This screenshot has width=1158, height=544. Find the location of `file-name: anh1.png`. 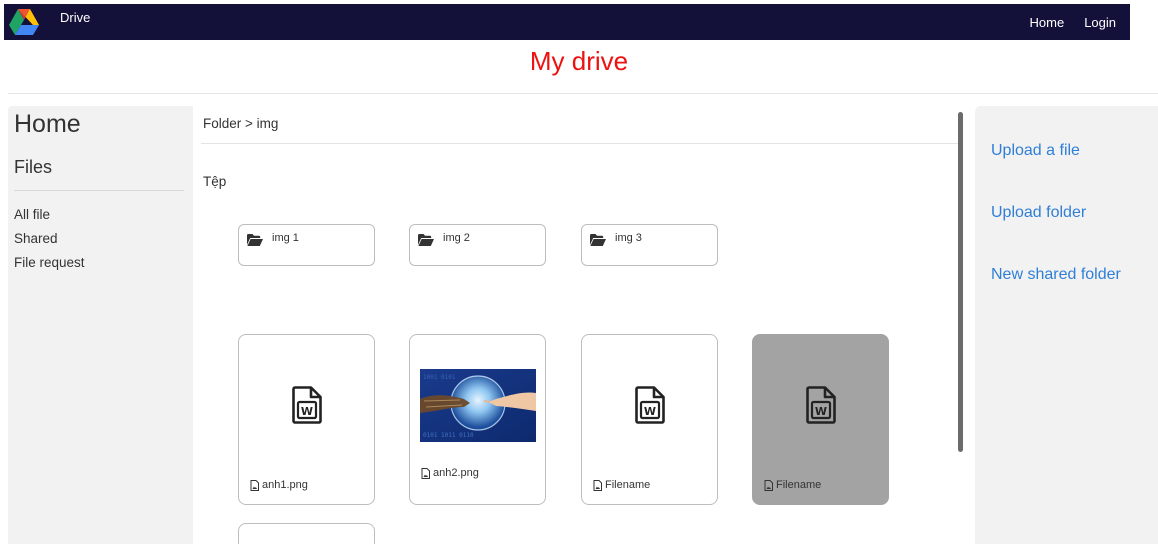

file-name: anh1.png is located at coordinates (279, 485).